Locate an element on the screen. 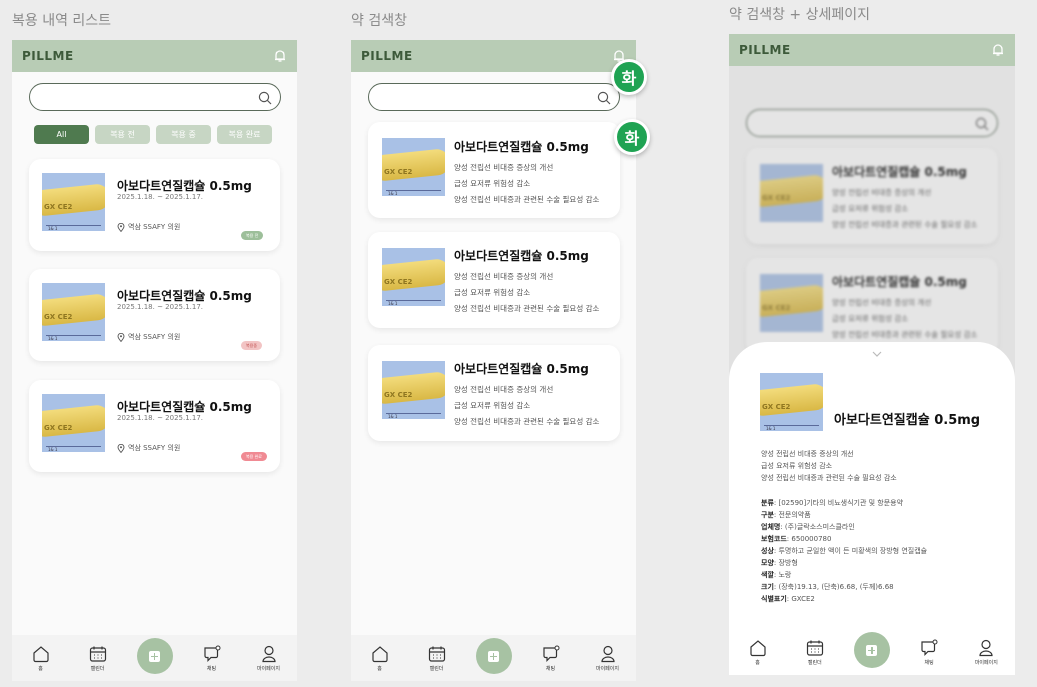  frame-title-list: 복용 내역 리스트 is located at coordinates (62, 21).